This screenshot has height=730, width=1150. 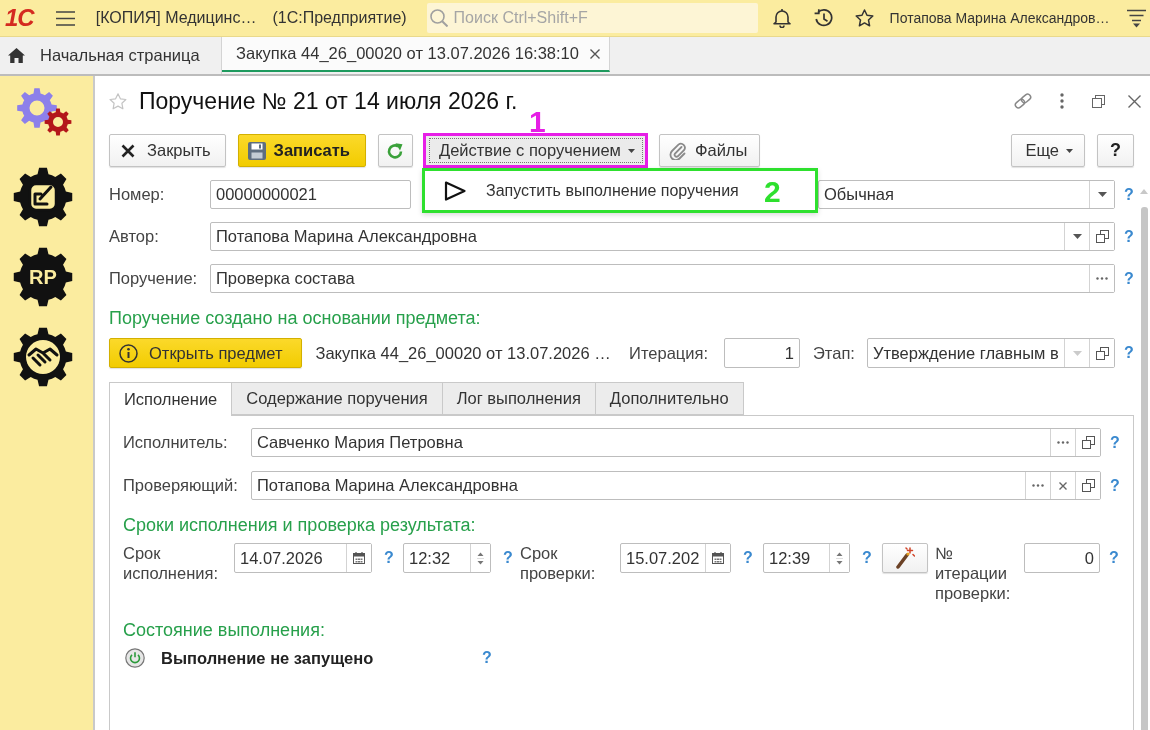 What do you see at coordinates (1062, 101) in the screenshot?
I see `vertical-dots-icon` at bounding box center [1062, 101].